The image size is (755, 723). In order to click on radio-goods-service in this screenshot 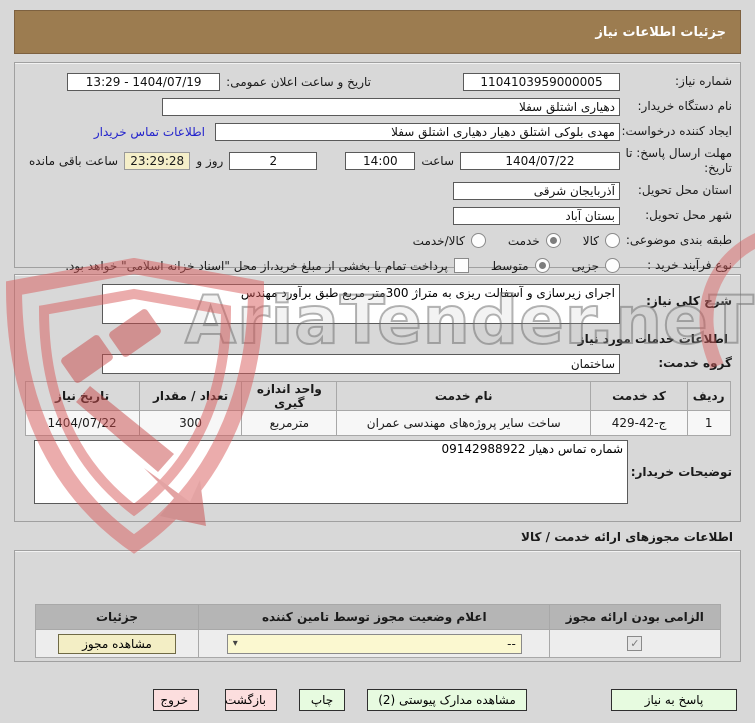, I will do `click(478, 240)`.